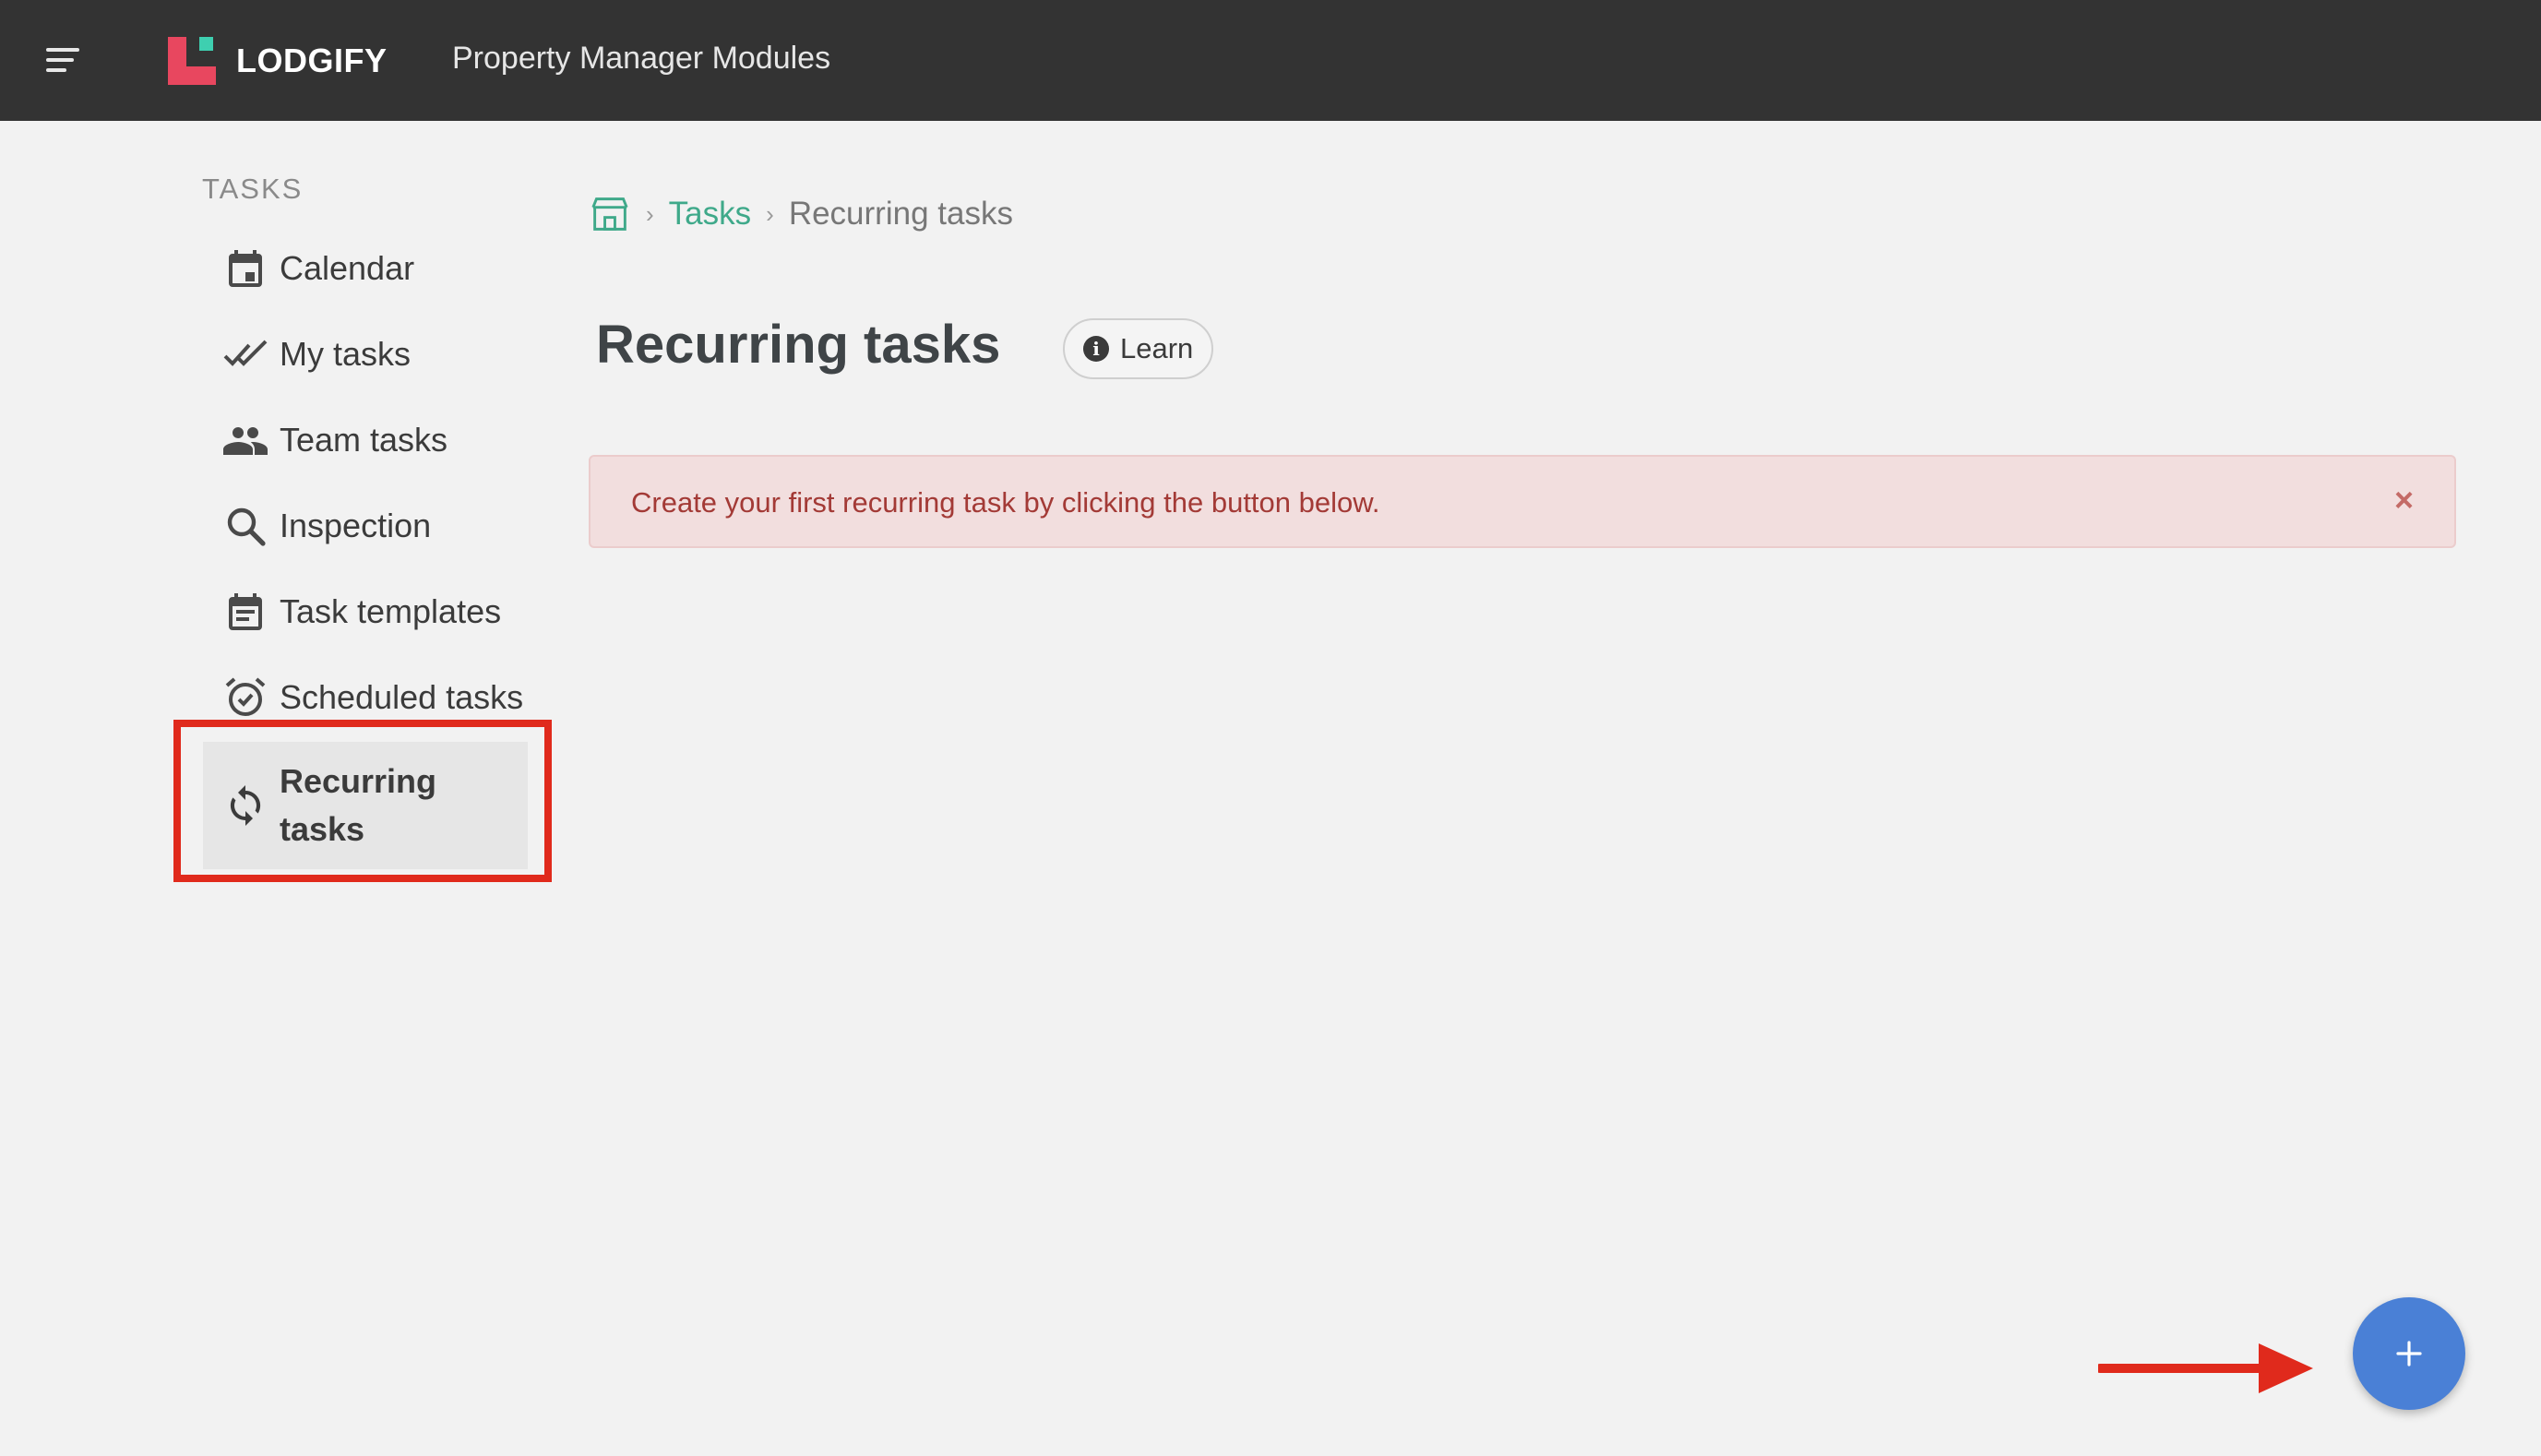 The height and width of the screenshot is (1456, 2541). I want to click on close-icon: ×, so click(2404, 500).